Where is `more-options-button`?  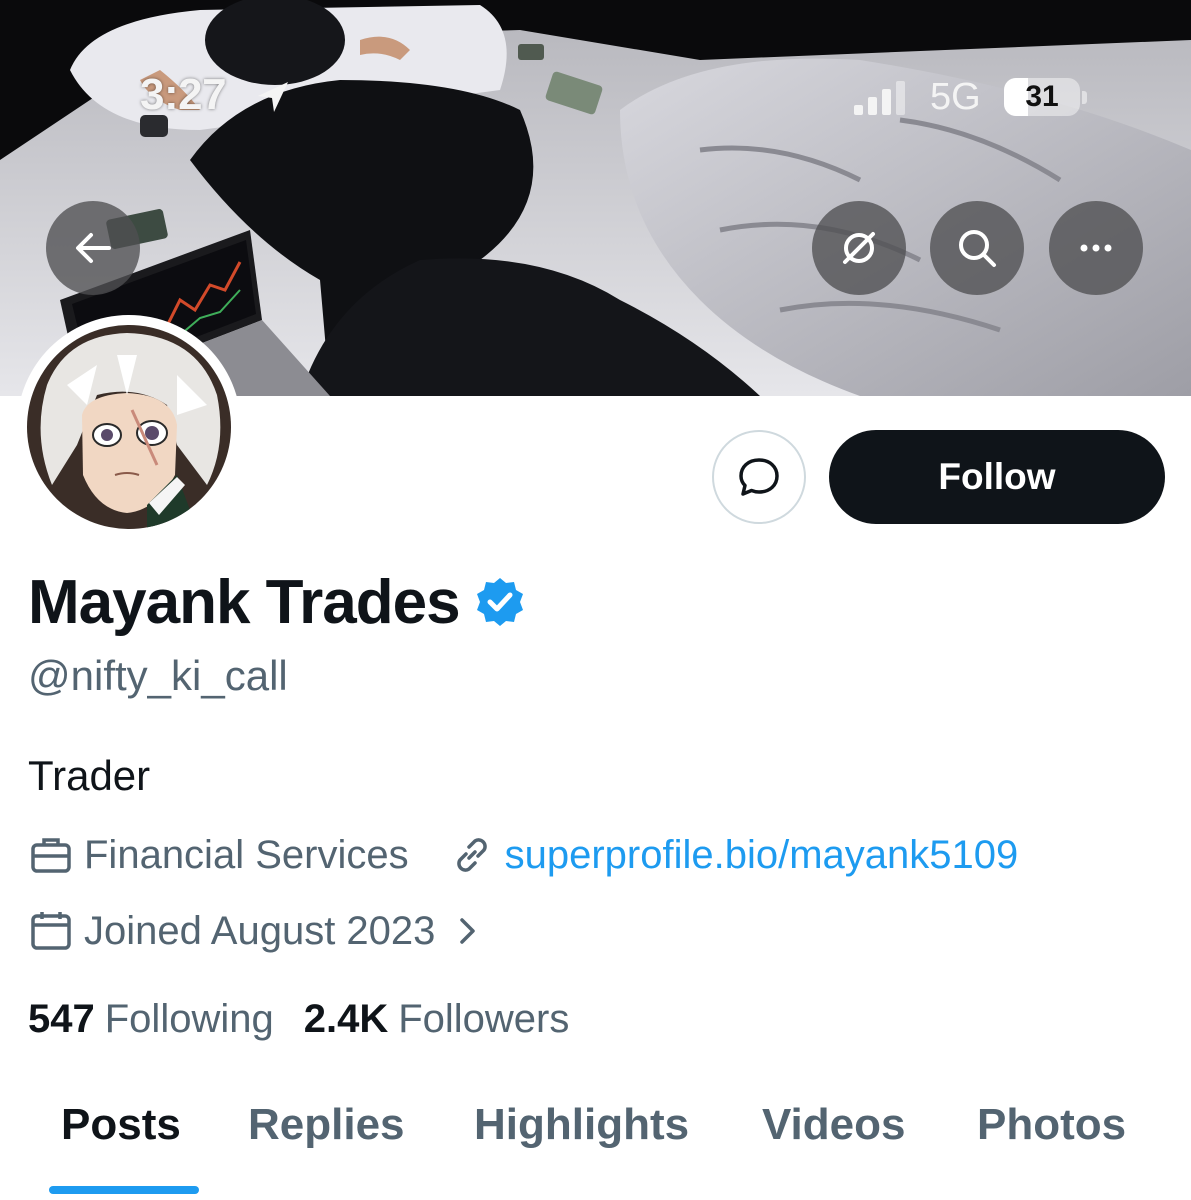
more-options-button is located at coordinates (1096, 248).